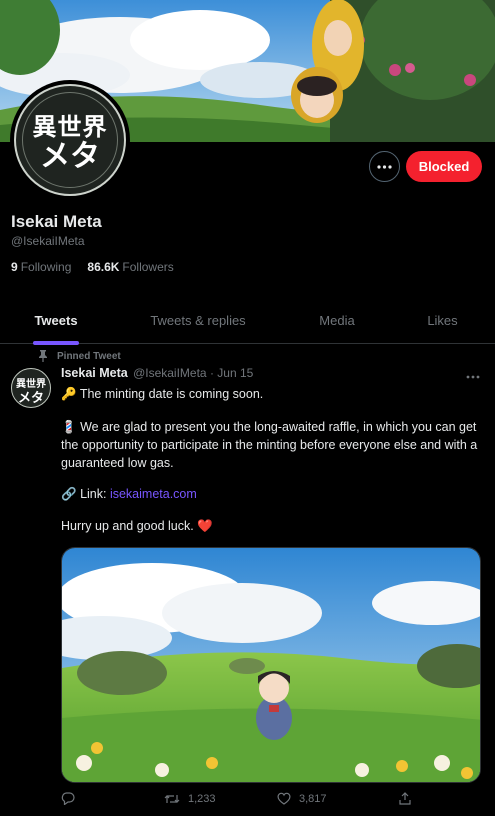  What do you see at coordinates (274, 494) in the screenshot?
I see `tweet-link-line: 🔗 Link: isekaimeta.com` at bounding box center [274, 494].